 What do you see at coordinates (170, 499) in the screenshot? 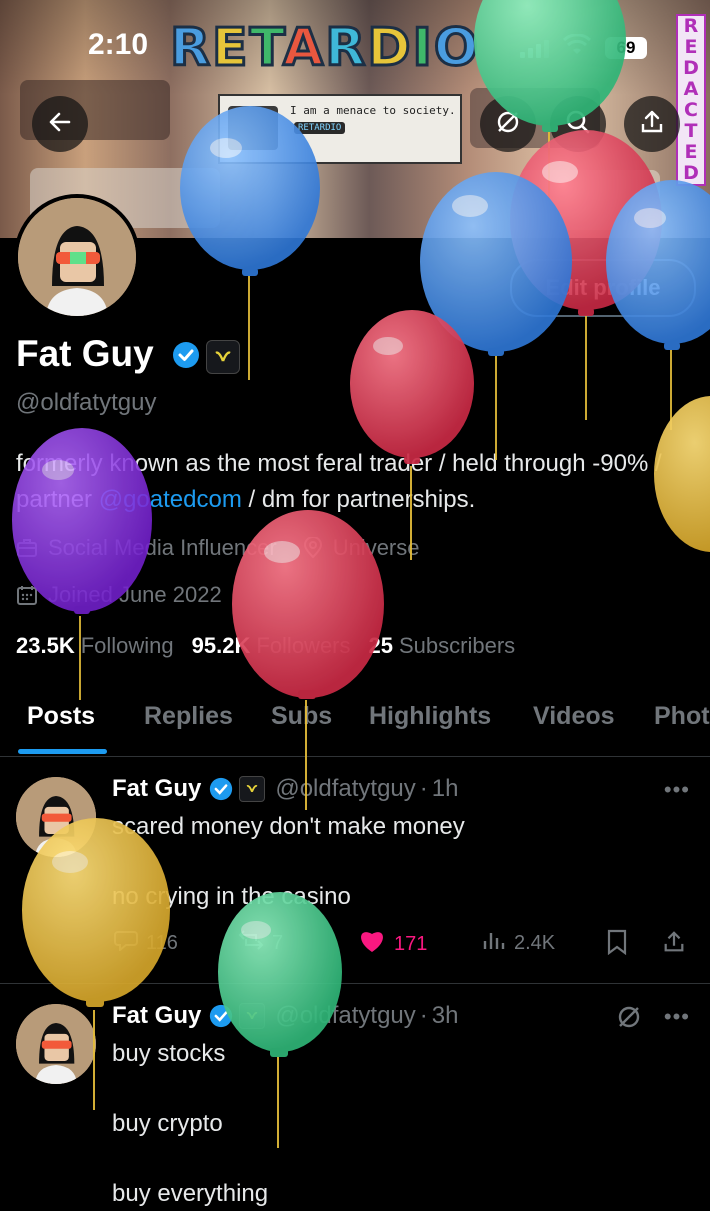
I see `bio-mention-link: @goatedcom` at bounding box center [170, 499].